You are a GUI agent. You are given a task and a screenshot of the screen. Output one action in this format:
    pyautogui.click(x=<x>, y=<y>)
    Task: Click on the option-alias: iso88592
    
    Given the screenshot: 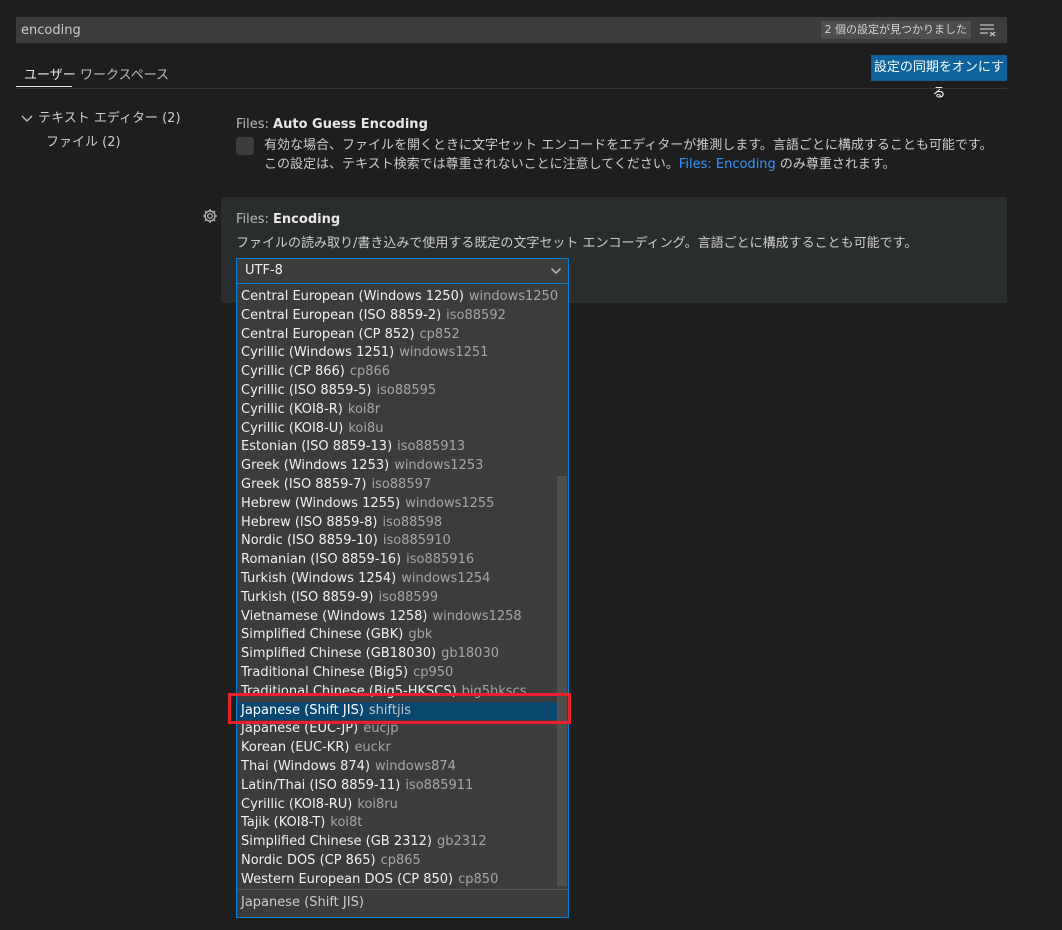 What is the action you would take?
    pyautogui.click(x=476, y=315)
    